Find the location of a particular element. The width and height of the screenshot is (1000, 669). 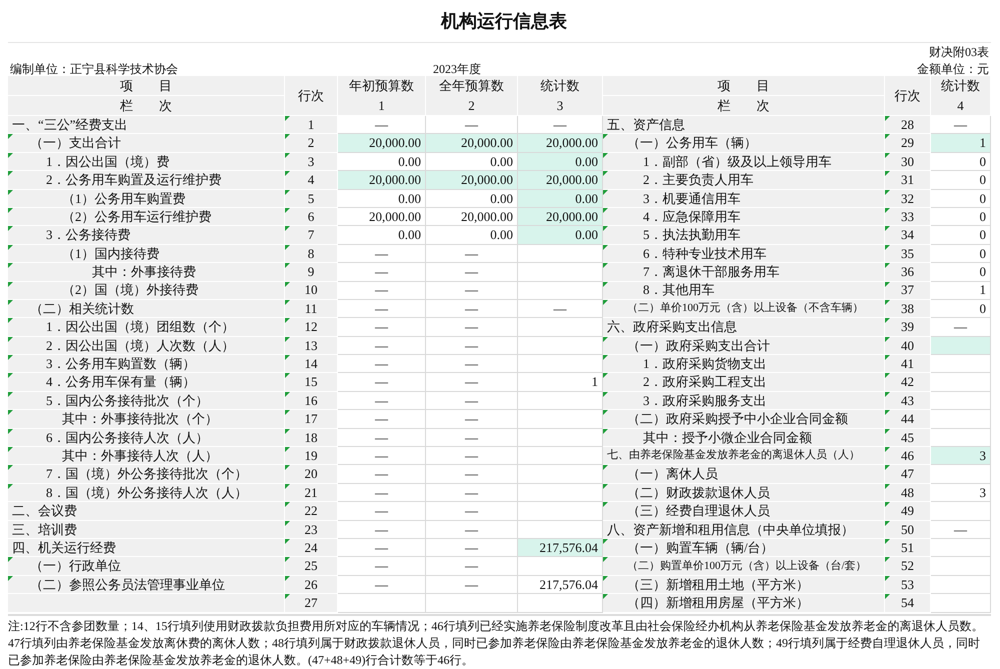

line-number: 28 is located at coordinates (907, 125).